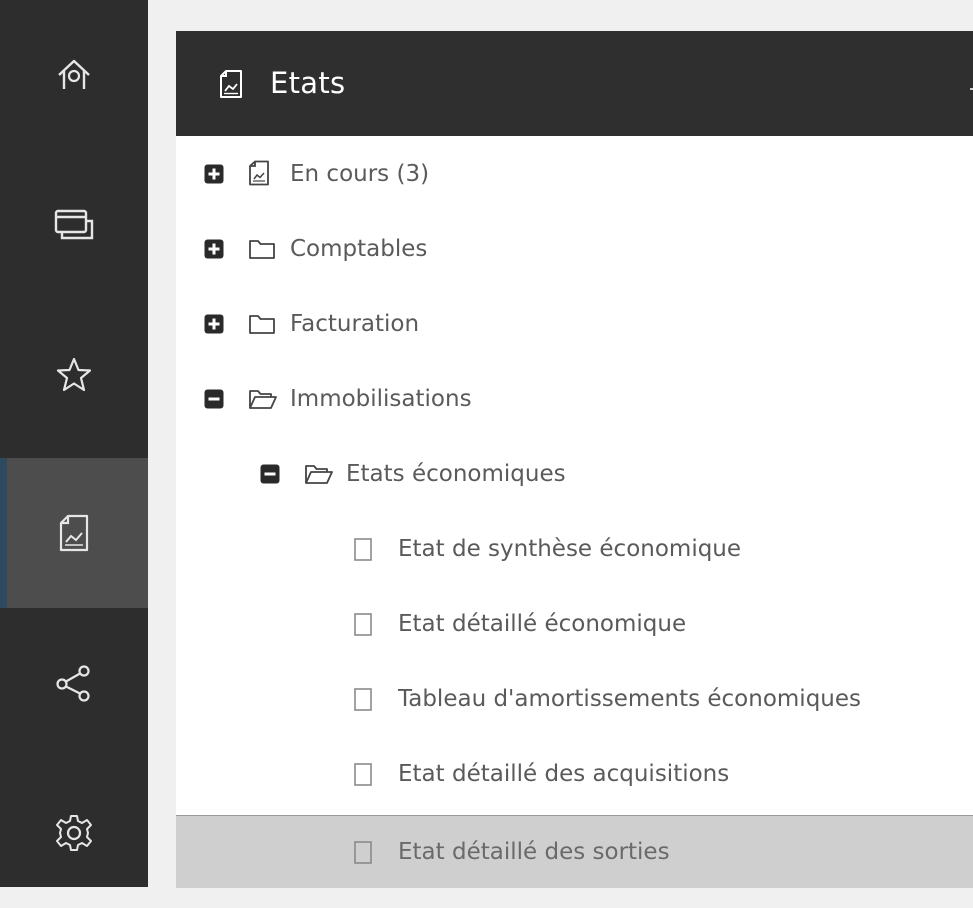  Describe the element at coordinates (574, 174) in the screenshot. I see `tree-row: En cours (3)` at that location.